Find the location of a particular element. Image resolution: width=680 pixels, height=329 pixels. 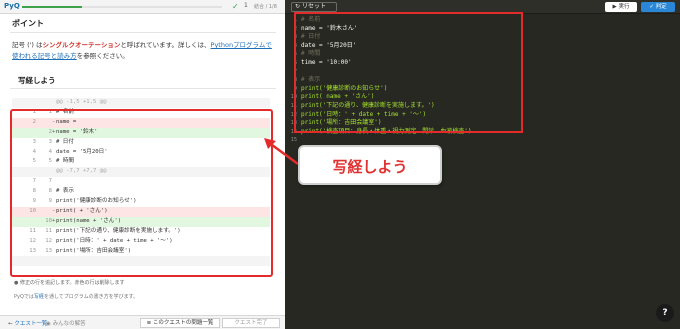

quest-problems-label: このクエストの問題一覧 is located at coordinates (183, 323).